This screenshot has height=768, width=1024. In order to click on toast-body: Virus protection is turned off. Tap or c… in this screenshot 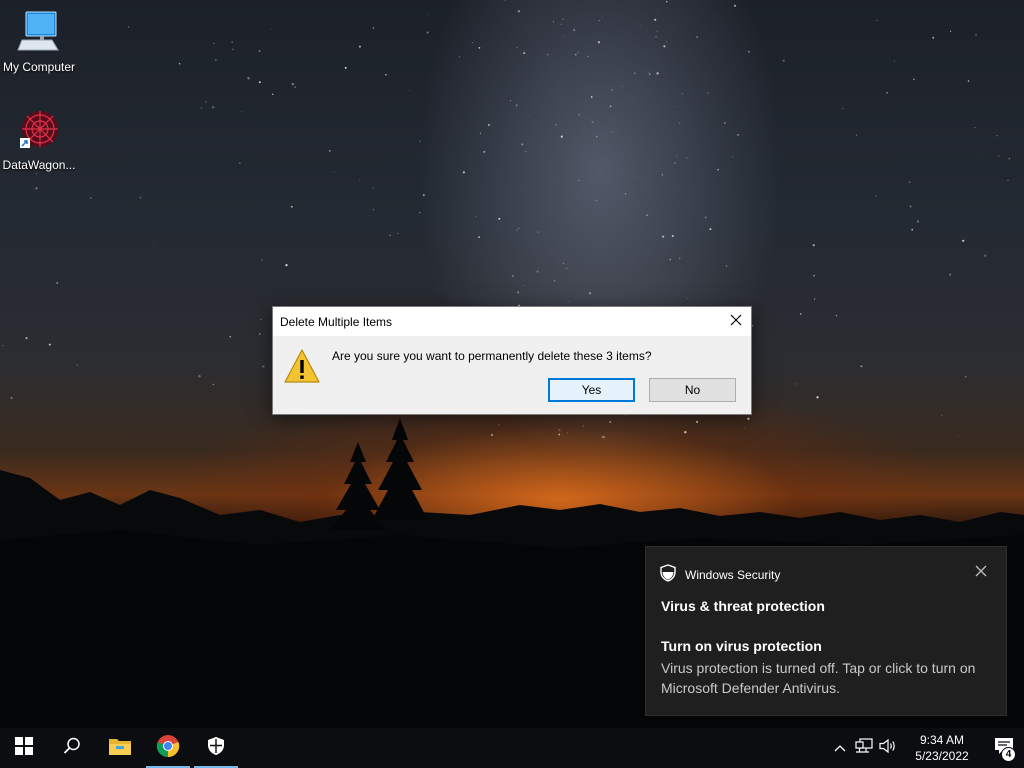, I will do `click(818, 678)`.